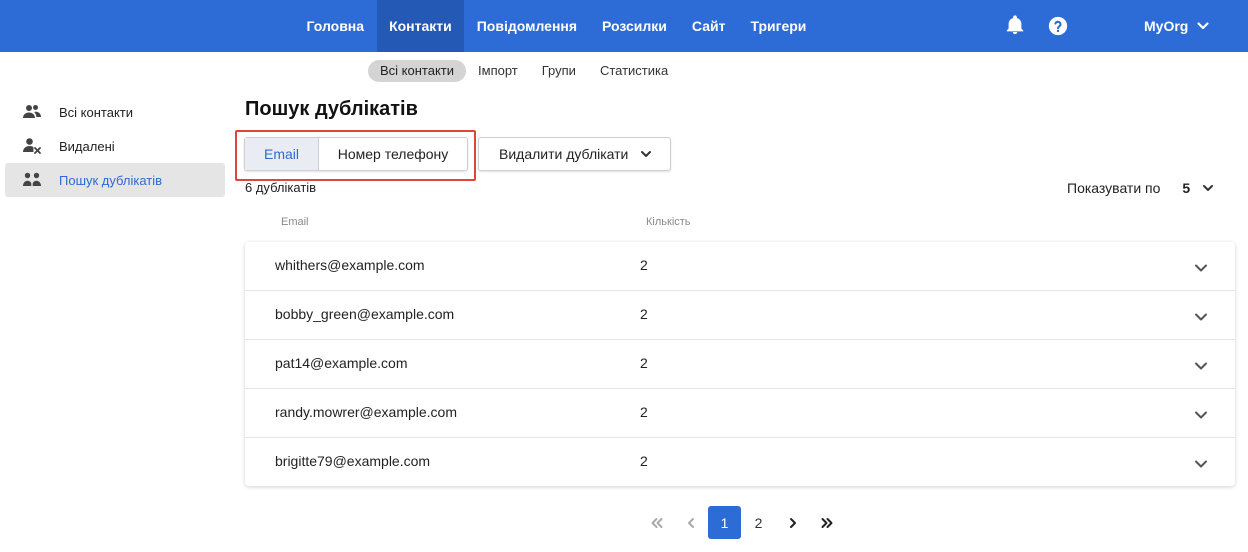 The image size is (1248, 552). What do you see at coordinates (350, 265) in the screenshot?
I see `row-email: whithers@example.com` at bounding box center [350, 265].